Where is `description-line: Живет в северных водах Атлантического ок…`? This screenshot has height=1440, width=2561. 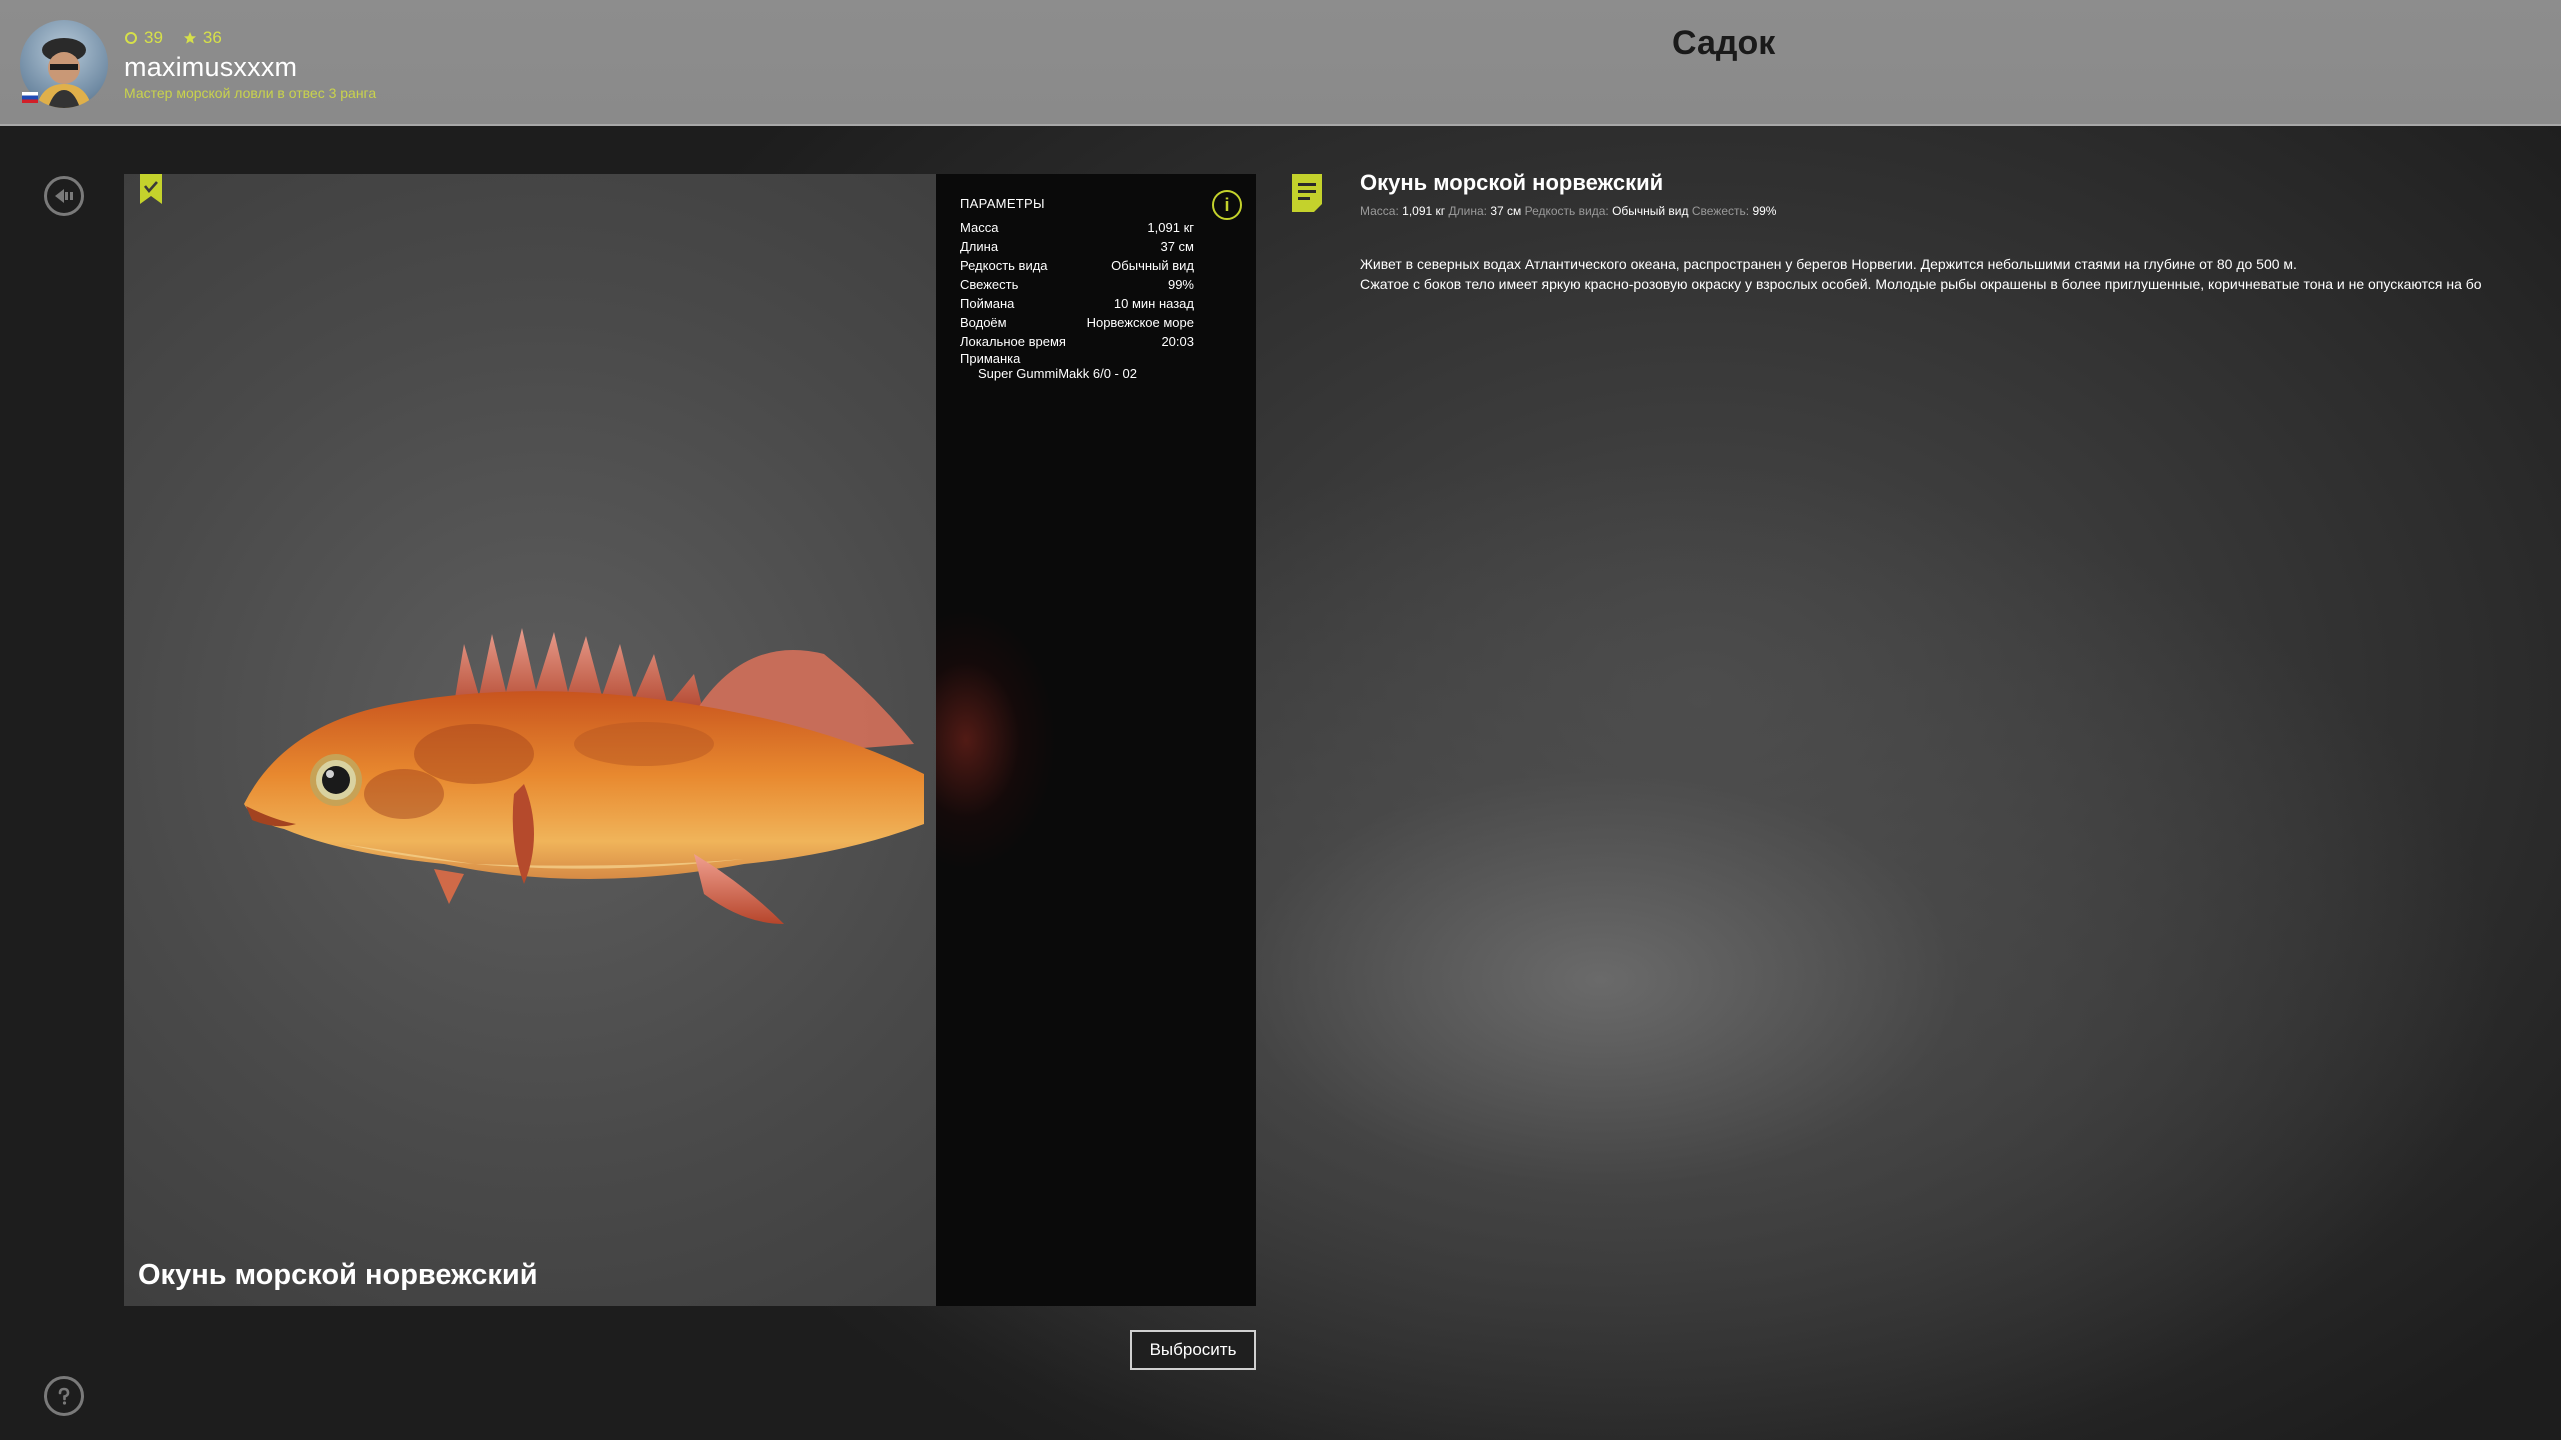
description-line: Живет в северных водах Атлантического ок… is located at coordinates (1828, 264).